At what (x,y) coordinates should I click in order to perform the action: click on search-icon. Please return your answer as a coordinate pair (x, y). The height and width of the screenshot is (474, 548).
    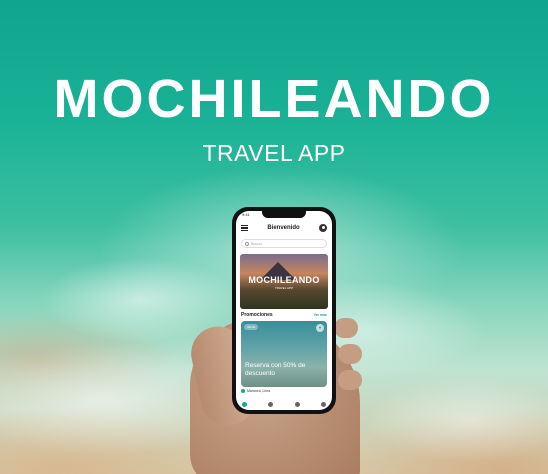
    Looking at the image, I should click on (247, 243).